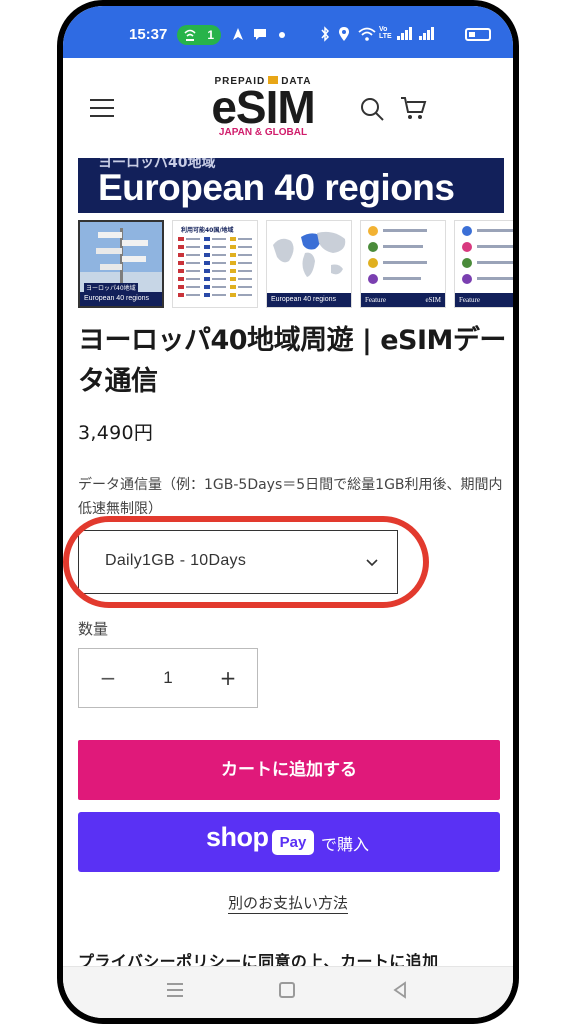 This screenshot has height=1024, width=576. What do you see at coordinates (344, 34) in the screenshot?
I see `location-icon` at bounding box center [344, 34].